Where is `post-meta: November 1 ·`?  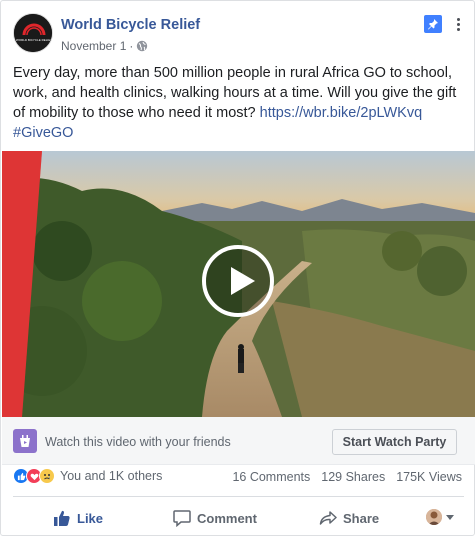 post-meta: November 1 · is located at coordinates (104, 46).